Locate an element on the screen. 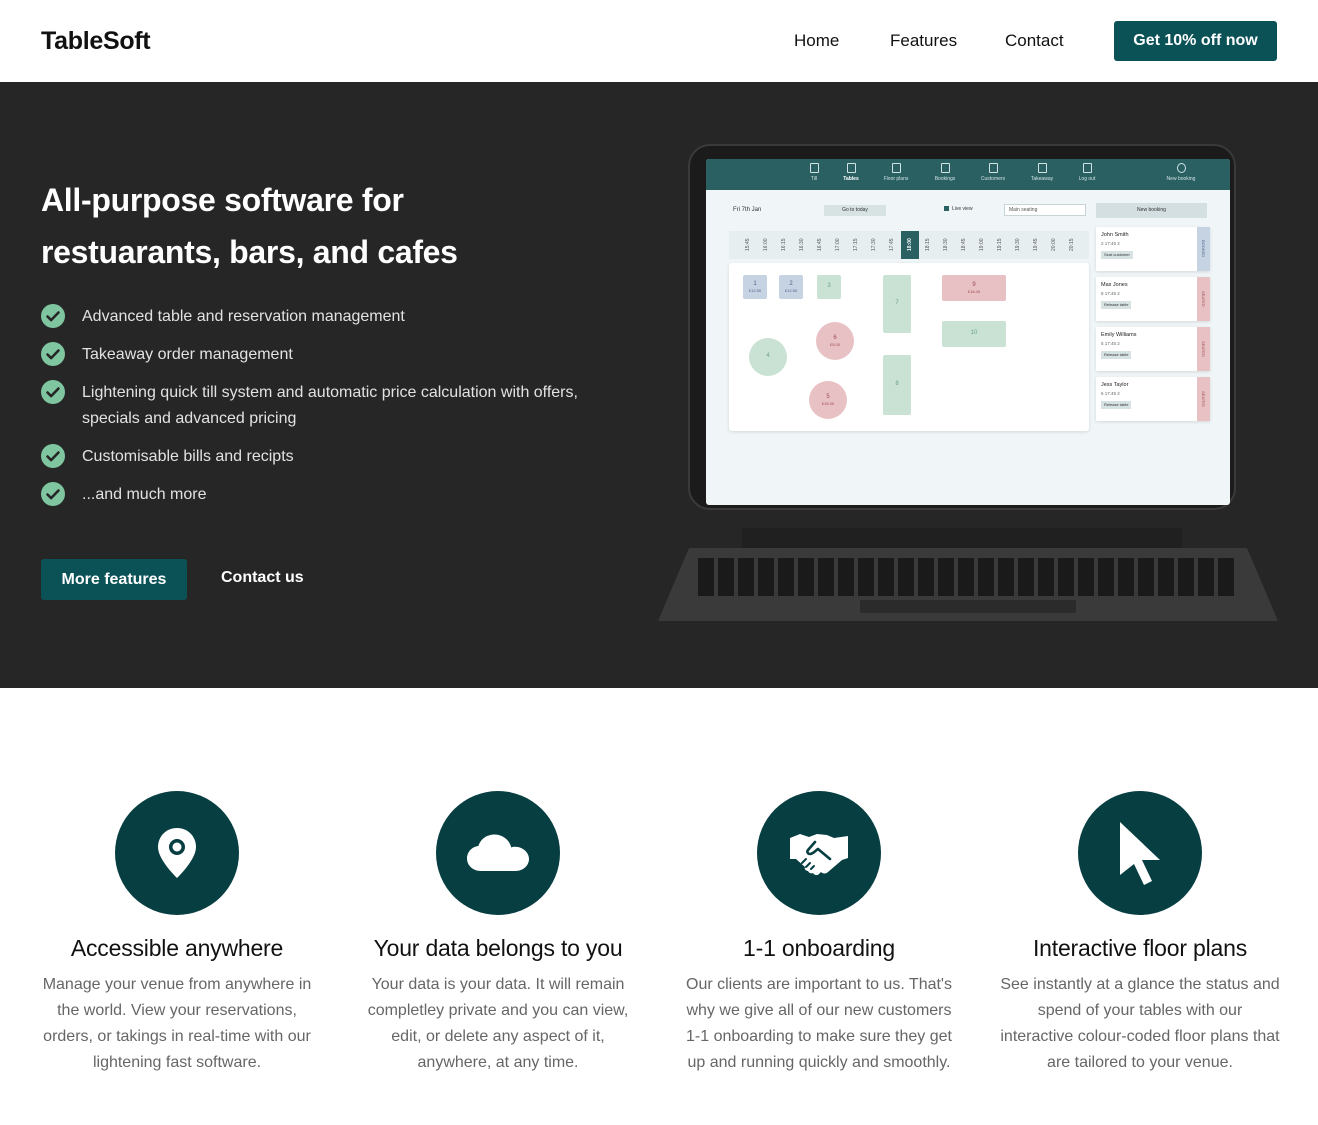 The image size is (1318, 1125). nav-link-contact: Contact is located at coordinates (1034, 41).